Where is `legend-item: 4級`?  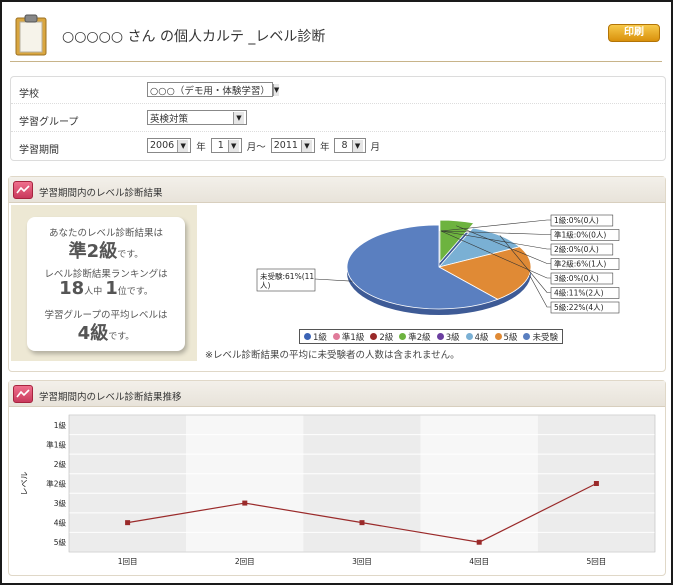 legend-item: 4級 is located at coordinates (477, 337).